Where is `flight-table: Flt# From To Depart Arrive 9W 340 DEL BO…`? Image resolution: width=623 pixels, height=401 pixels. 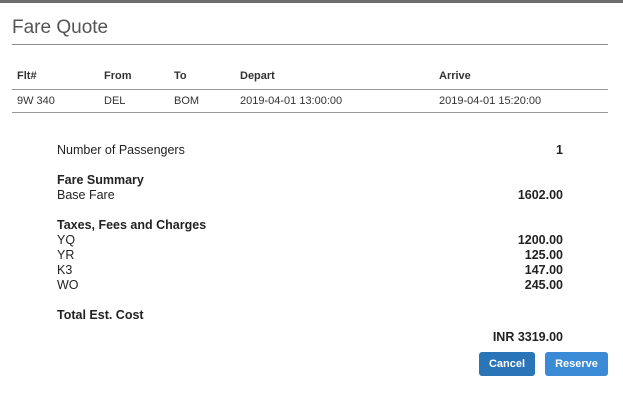
flight-table: Flt# From To Depart Arrive 9W 340 DEL BO… is located at coordinates (310, 87).